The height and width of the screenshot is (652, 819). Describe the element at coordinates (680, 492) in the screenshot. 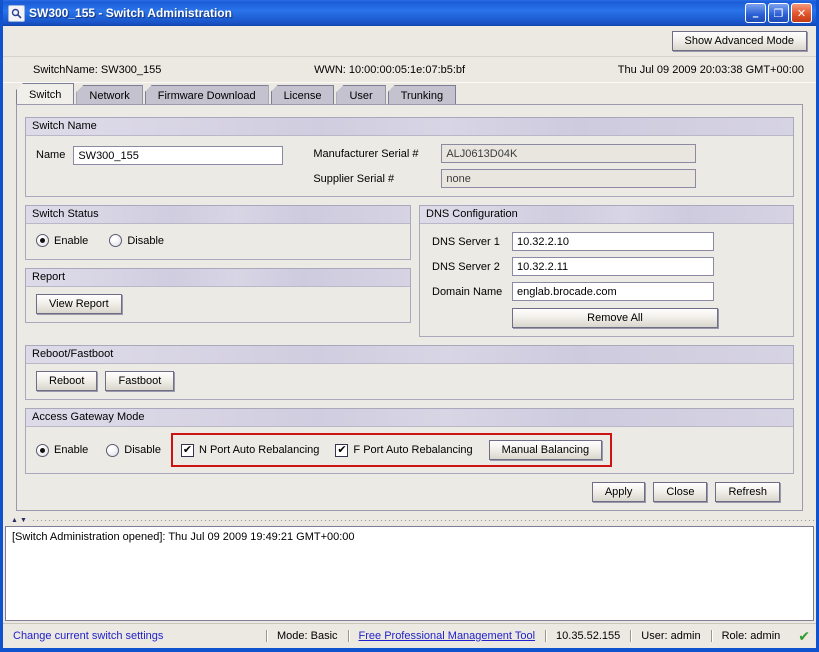

I see `close-button: Close` at that location.